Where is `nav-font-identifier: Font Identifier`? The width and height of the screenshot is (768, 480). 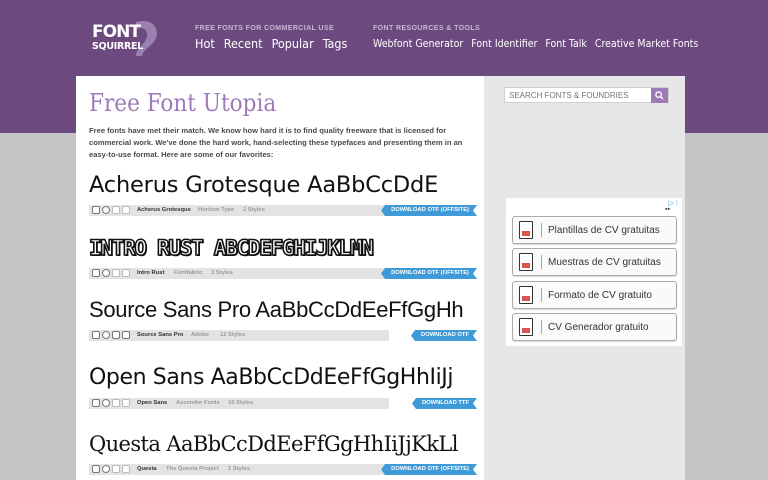
nav-font-identifier: Font Identifier is located at coordinates (504, 43).